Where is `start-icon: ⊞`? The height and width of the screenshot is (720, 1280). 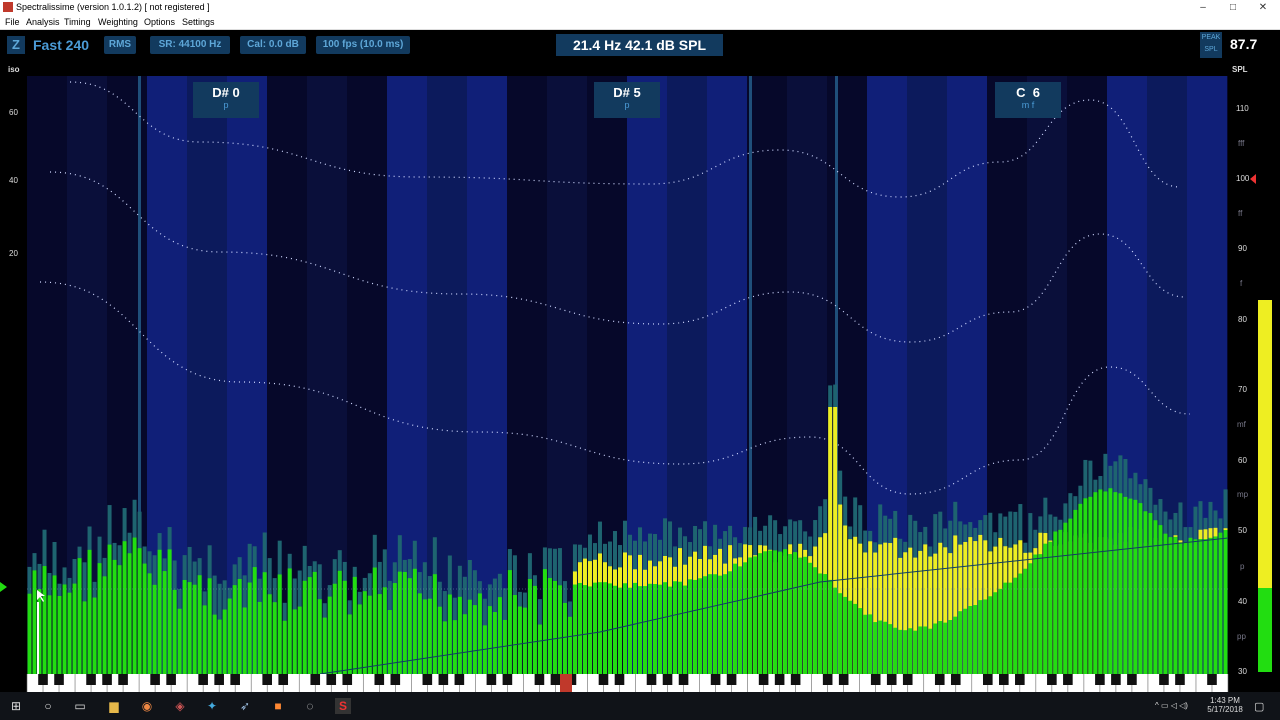 start-icon: ⊞ is located at coordinates (16, 706).